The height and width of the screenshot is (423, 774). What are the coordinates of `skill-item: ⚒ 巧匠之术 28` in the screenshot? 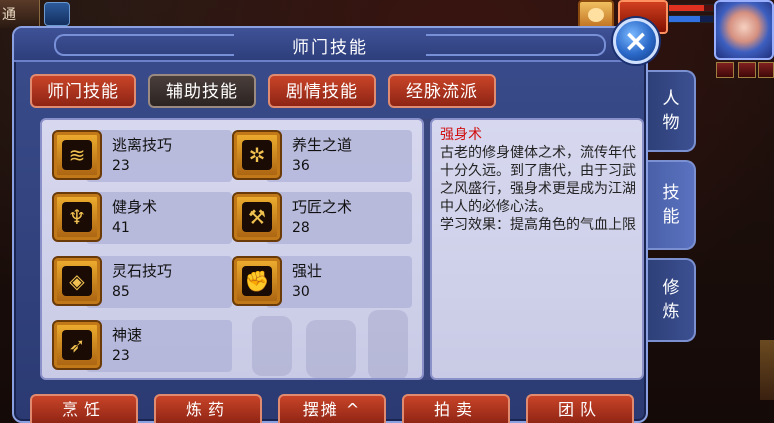 It's located at (322, 218).